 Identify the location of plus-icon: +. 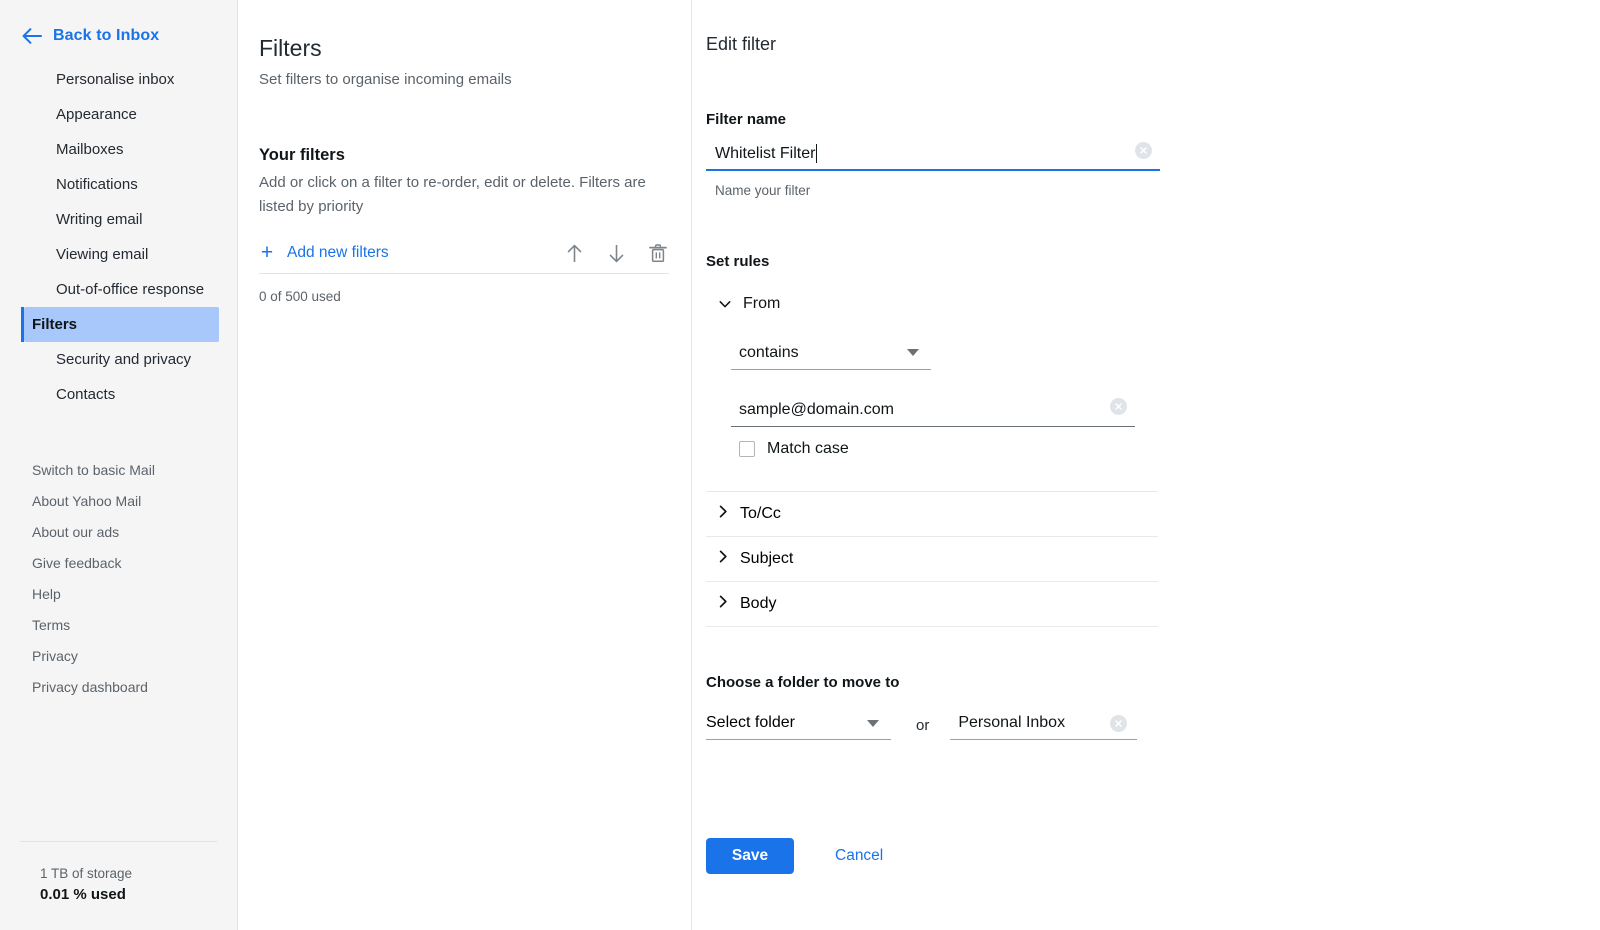
(267, 252).